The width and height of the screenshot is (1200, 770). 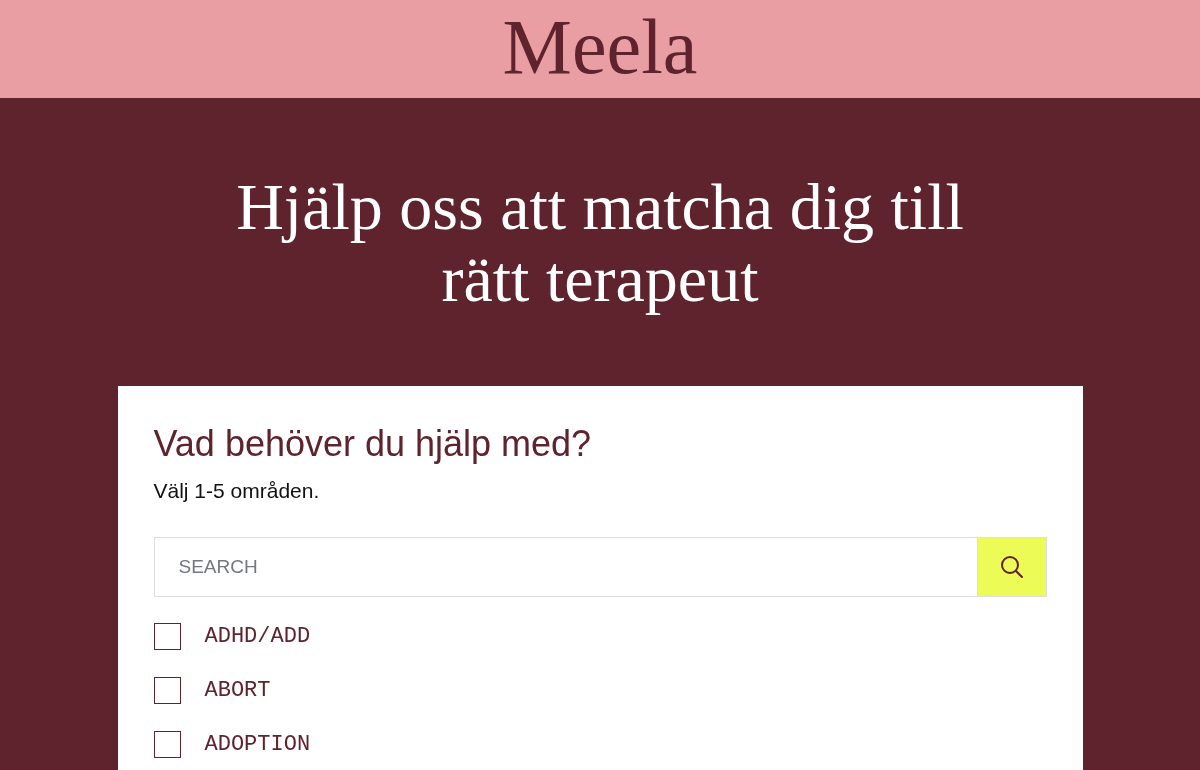 I want to click on search-icon, so click(x=1011, y=567).